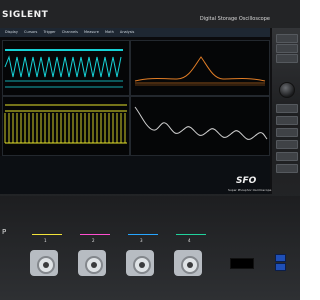  What do you see at coordinates (246, 181) in the screenshot?
I see `sfo-logo: SFO` at bounding box center [246, 181].